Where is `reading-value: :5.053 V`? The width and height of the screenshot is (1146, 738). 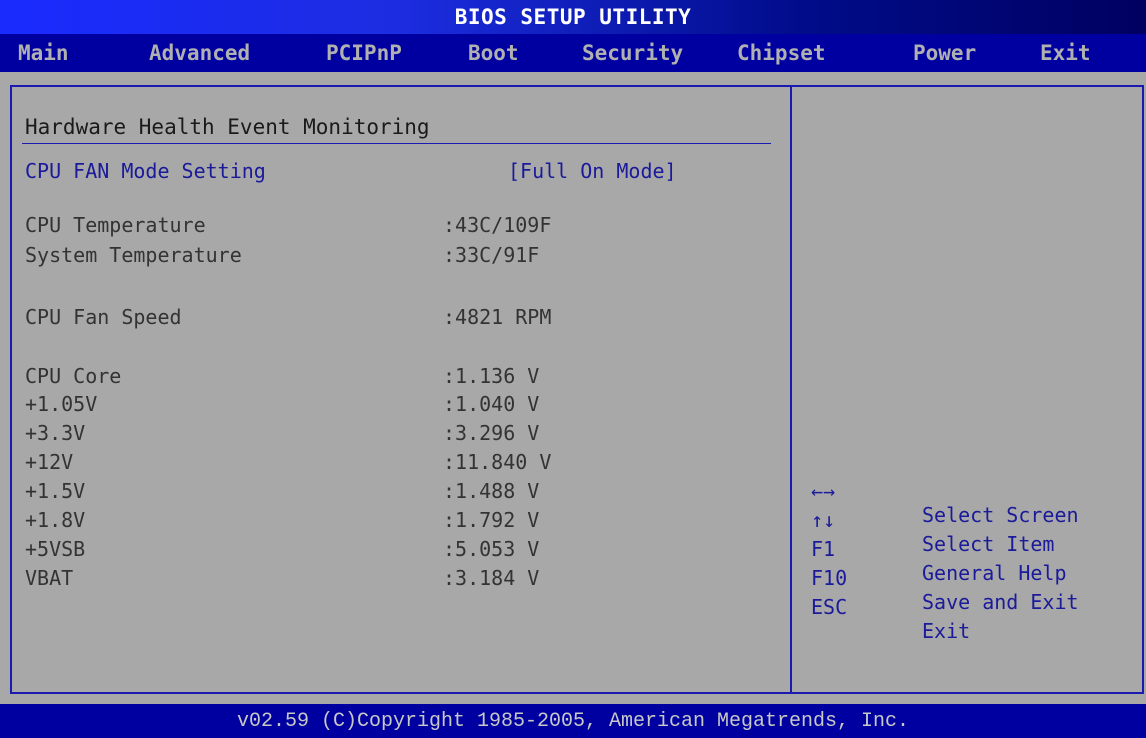
reading-value: :5.053 V is located at coordinates (491, 549).